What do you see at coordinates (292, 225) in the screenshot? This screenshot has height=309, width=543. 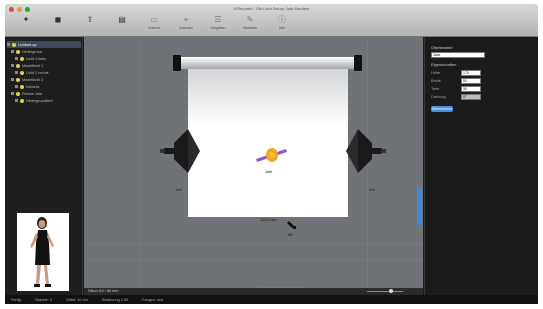 I see `camera-icon` at bounding box center [292, 225].